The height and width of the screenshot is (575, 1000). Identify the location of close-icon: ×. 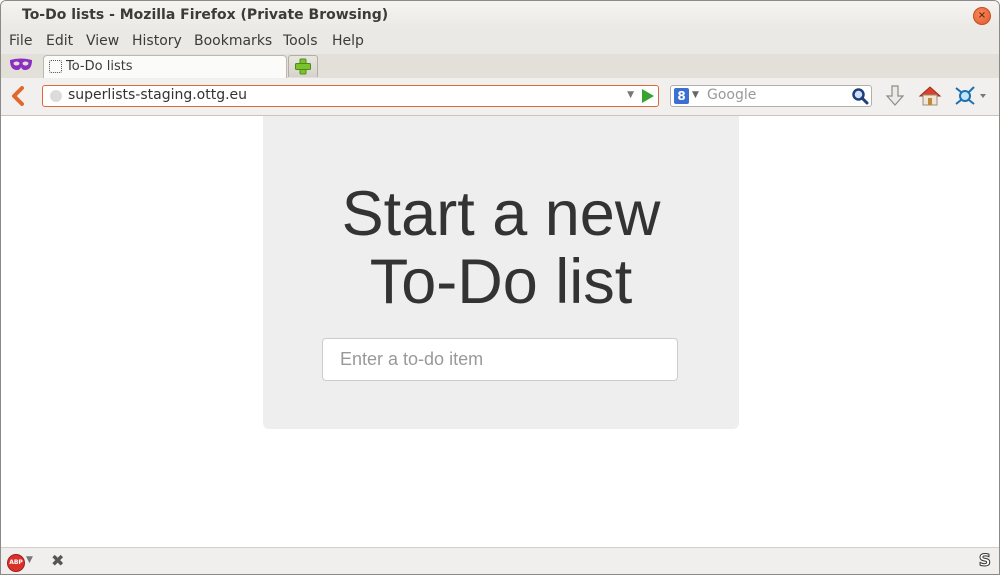
(982, 15).